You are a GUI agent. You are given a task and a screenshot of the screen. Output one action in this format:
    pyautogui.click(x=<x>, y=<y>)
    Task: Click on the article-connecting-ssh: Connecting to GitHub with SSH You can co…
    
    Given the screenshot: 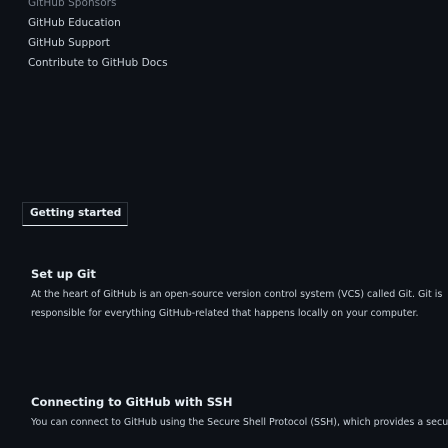 What is the action you would take?
    pyautogui.click(x=239, y=413)
    